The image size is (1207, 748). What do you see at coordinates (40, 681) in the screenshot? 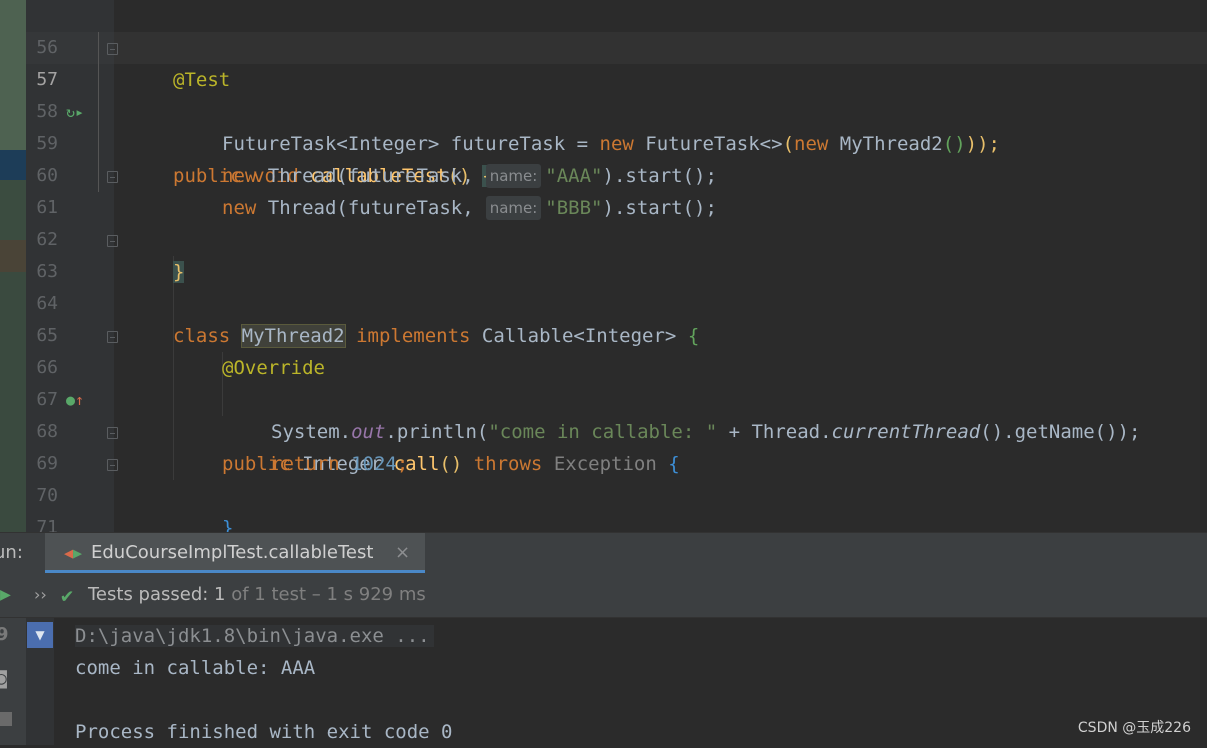
I see `test-tree-column: ▼` at bounding box center [40, 681].